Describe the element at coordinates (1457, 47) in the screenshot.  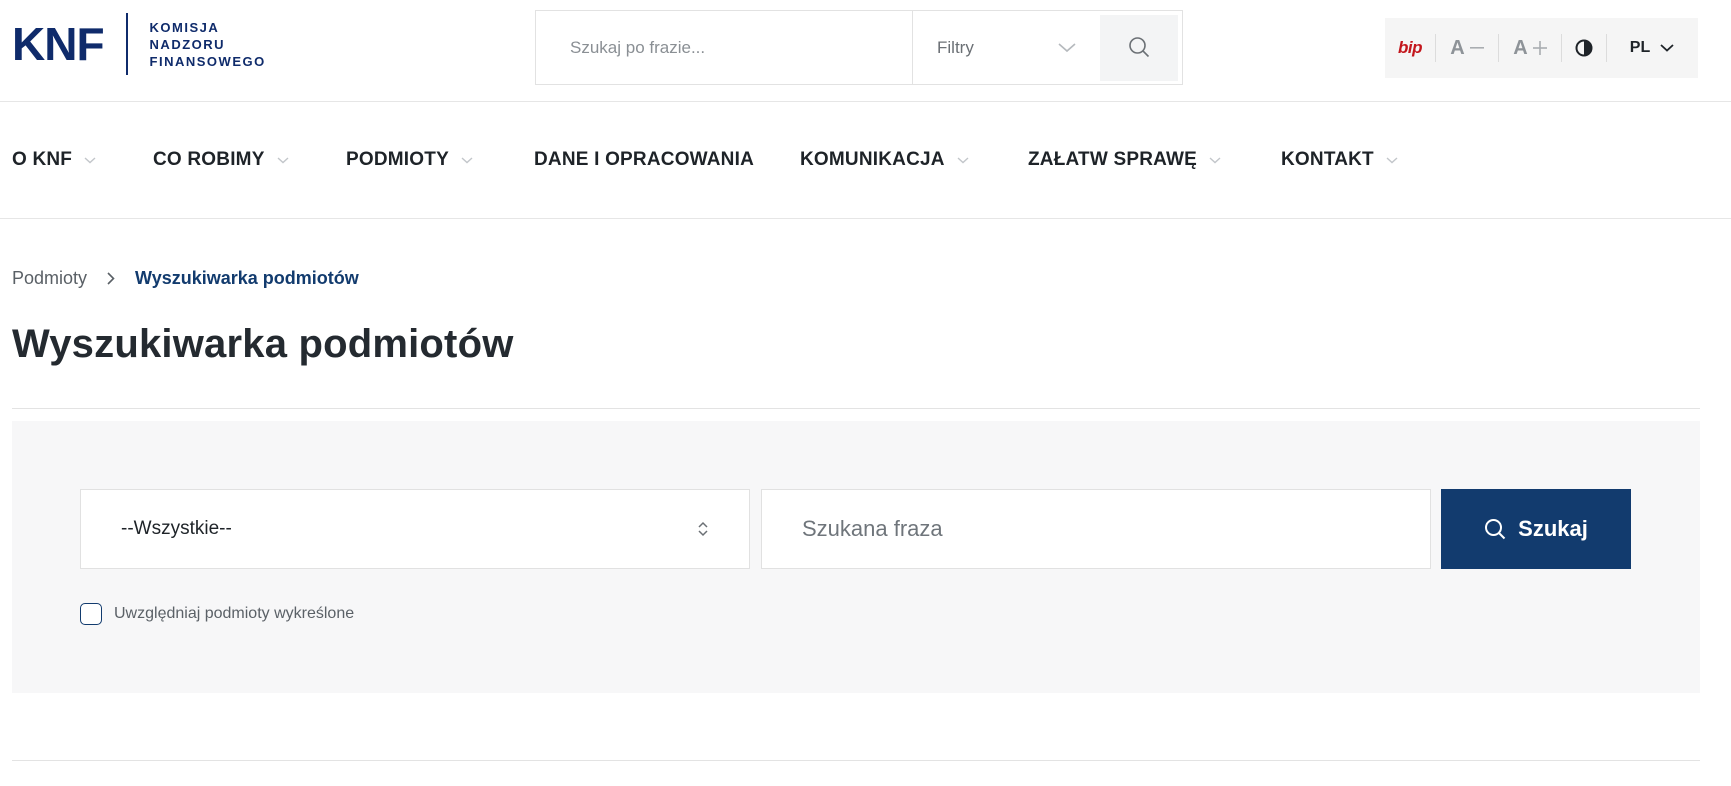
I see `font-decrease-label: A` at that location.